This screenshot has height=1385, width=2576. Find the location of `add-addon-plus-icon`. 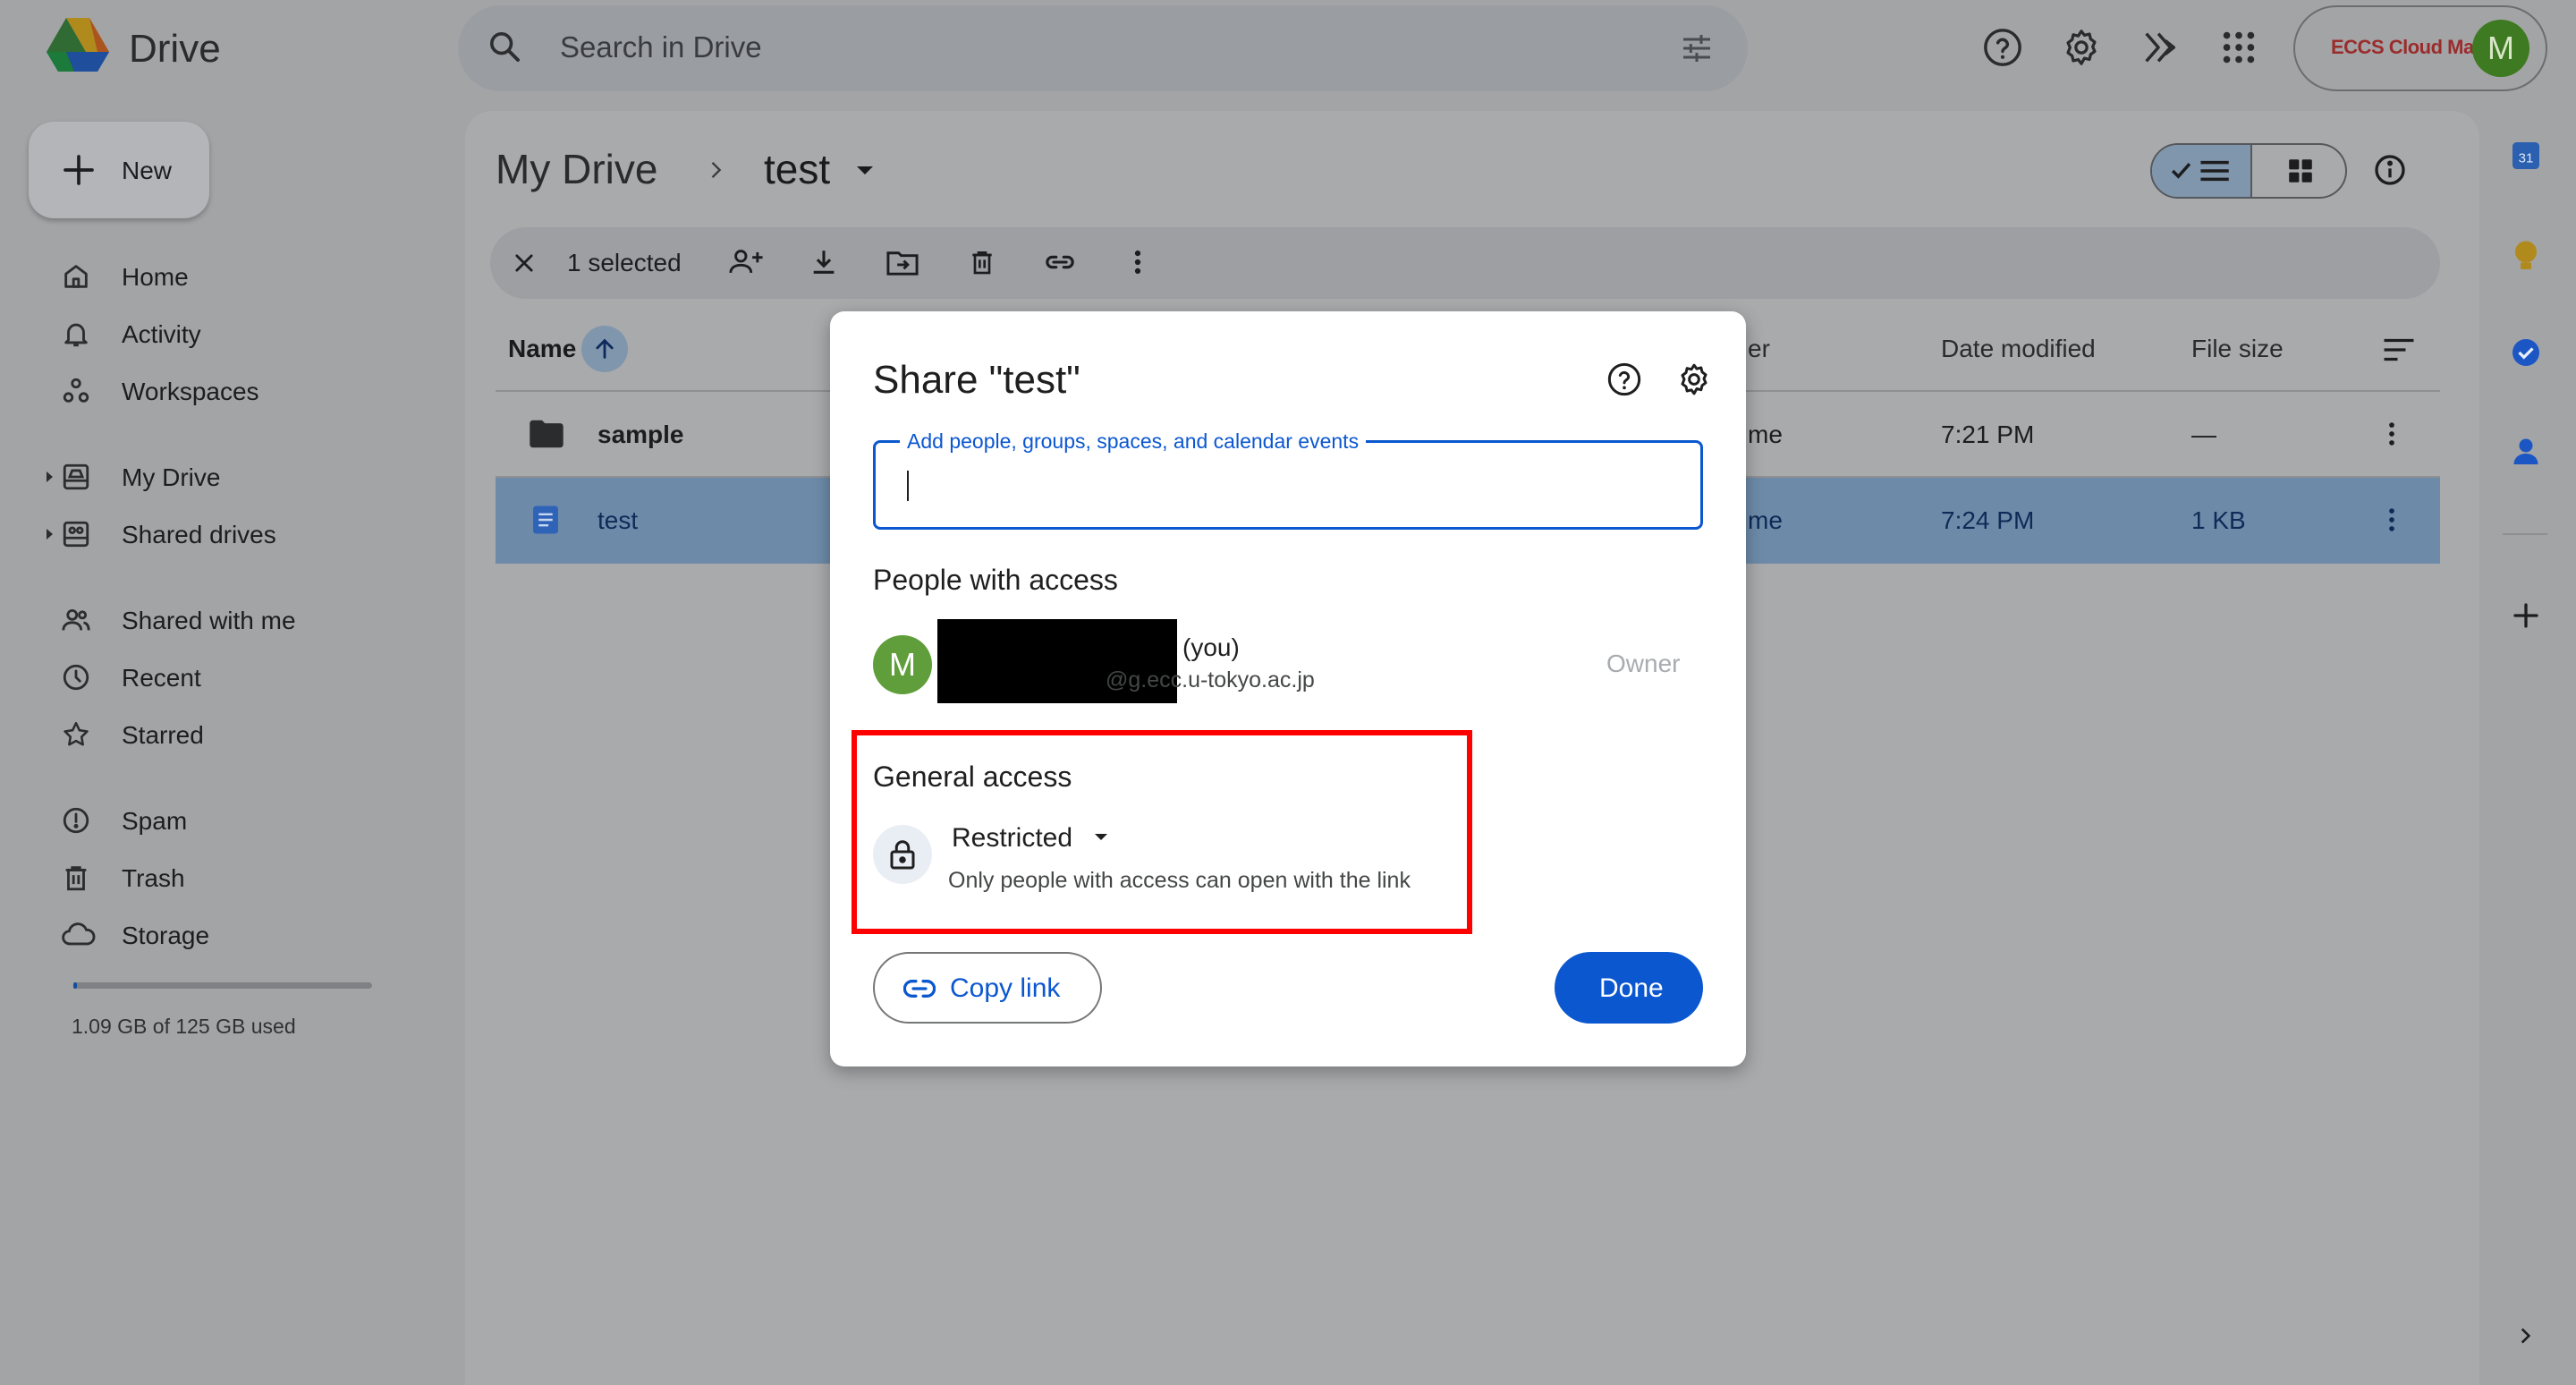

add-addon-plus-icon is located at coordinates (2526, 615).